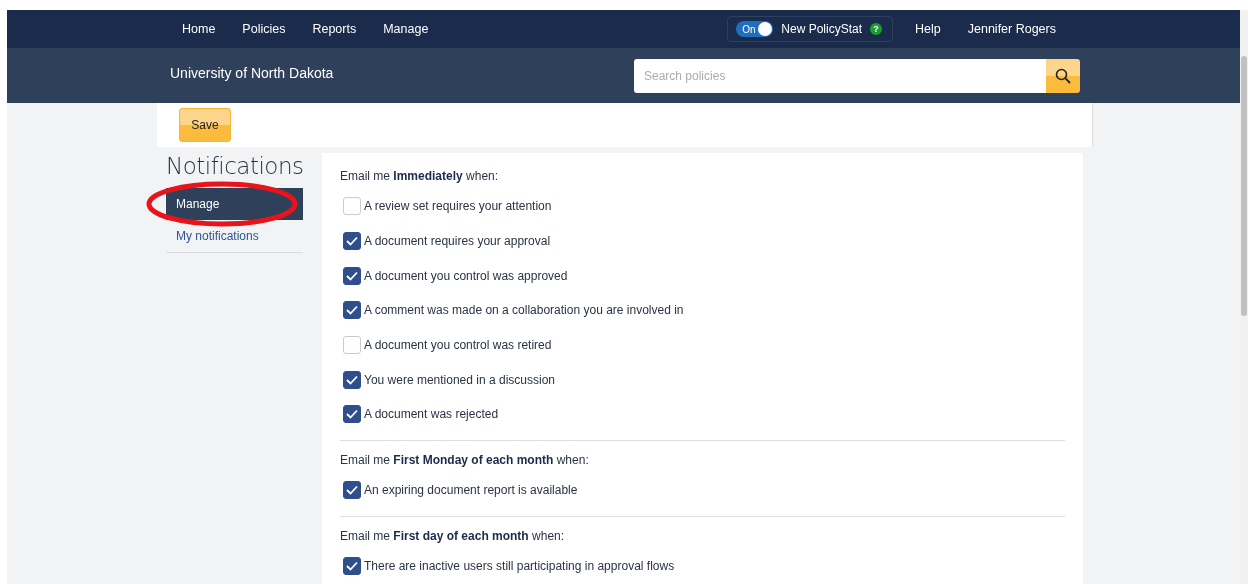 This screenshot has height=584, width=1248. I want to click on option-label: A comment was made on a collaboration you are involved in, so click(524, 310).